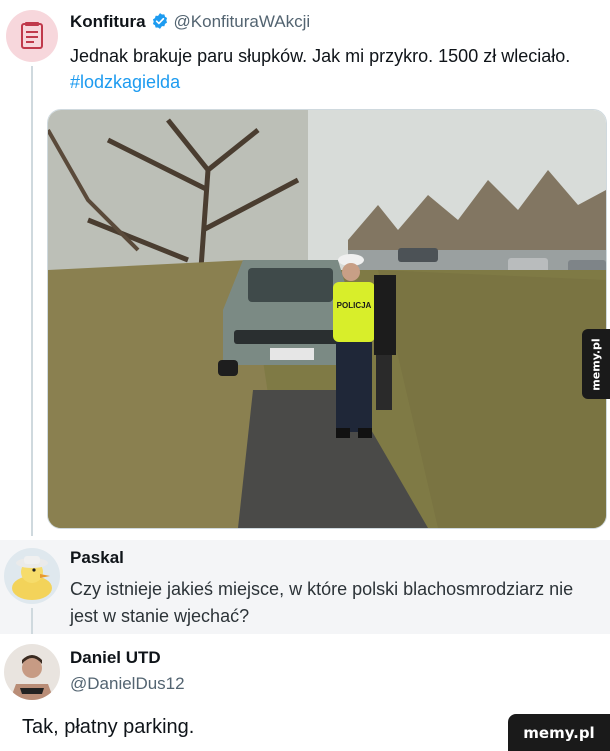 This screenshot has width=610, height=751. I want to click on reply-text: Tak, płatny parking., so click(108, 727).